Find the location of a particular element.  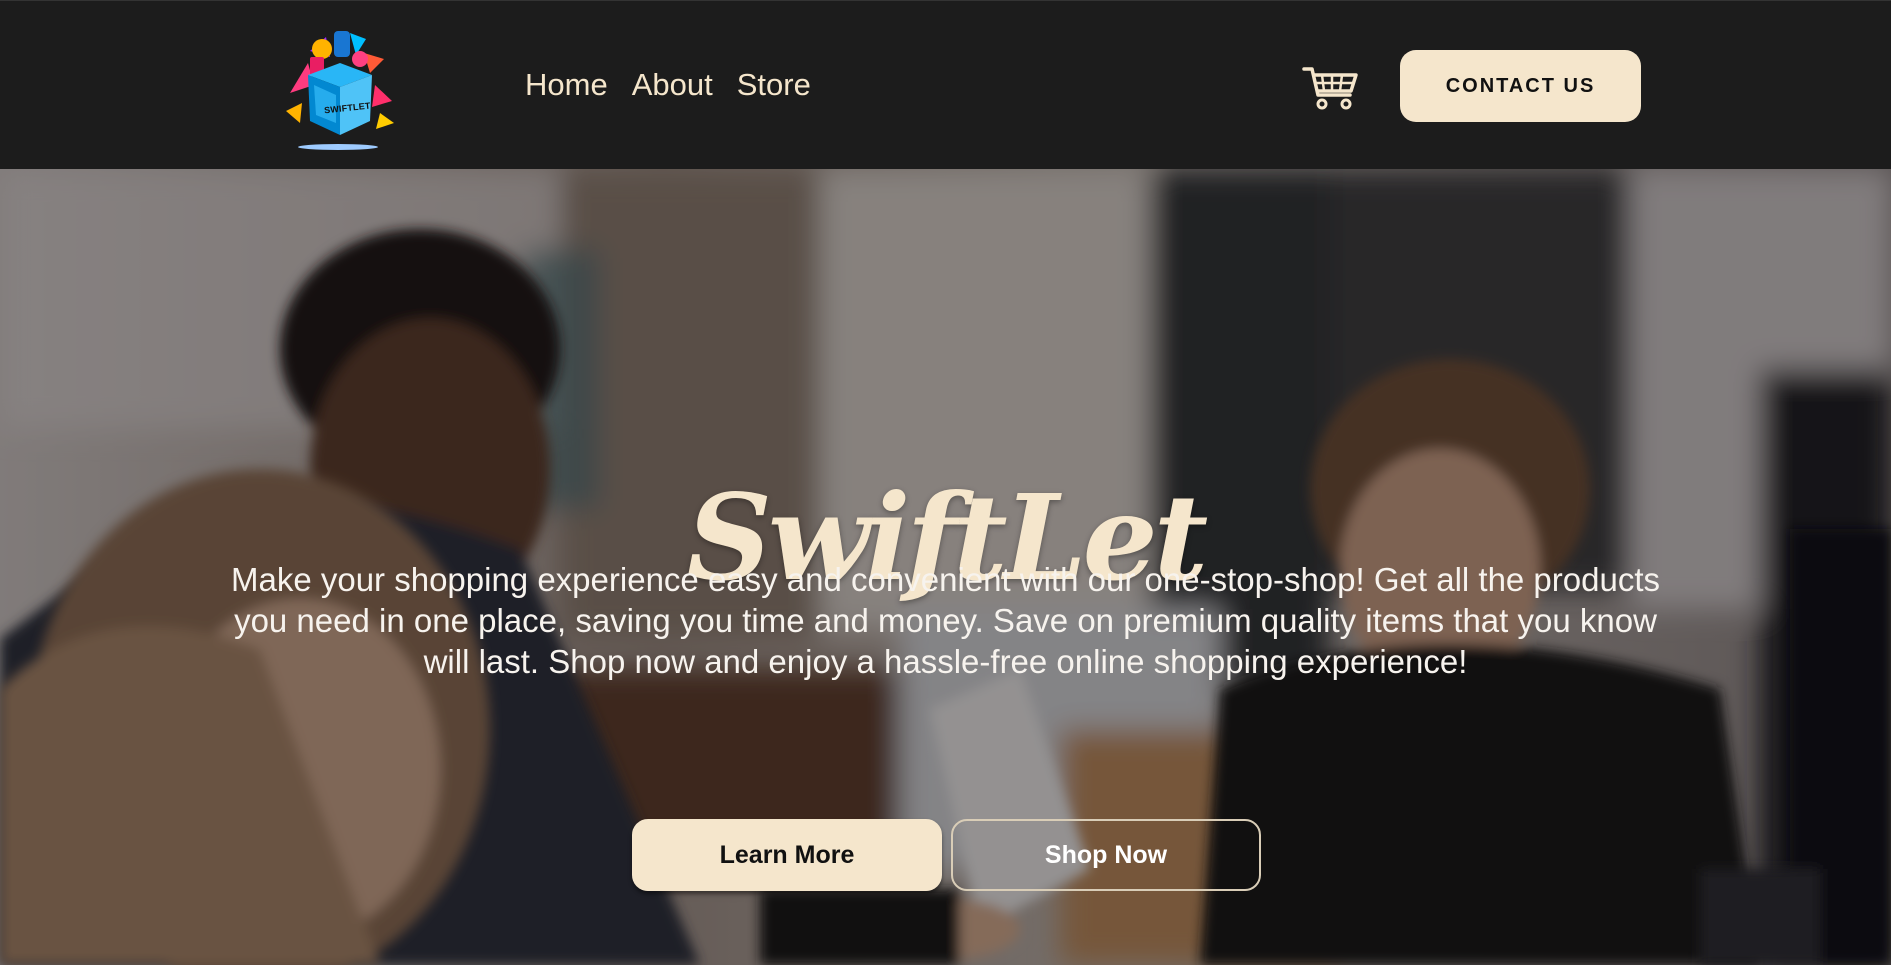

shopping-cart-button is located at coordinates (1331, 87).